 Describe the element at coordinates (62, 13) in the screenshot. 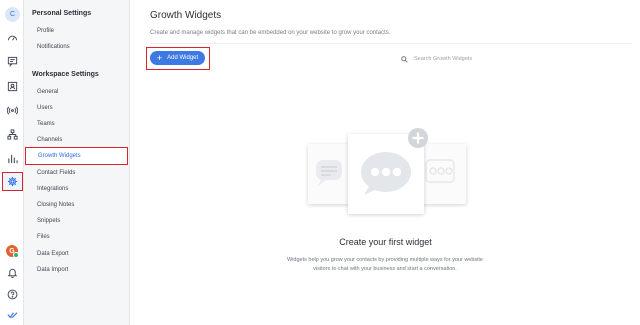

I see `personal-settings-heading: Personal Settings` at that location.